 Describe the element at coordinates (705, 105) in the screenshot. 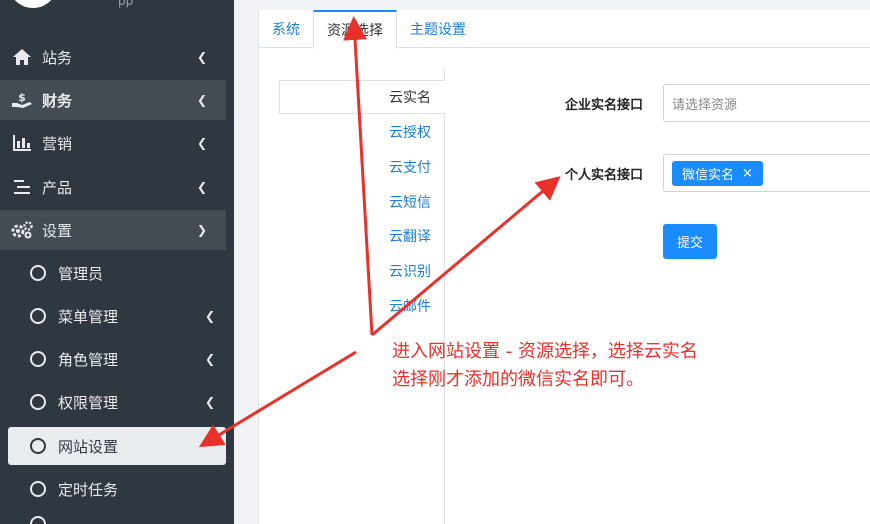

I see `enterprise-select-placeholder: 请选择资源` at that location.